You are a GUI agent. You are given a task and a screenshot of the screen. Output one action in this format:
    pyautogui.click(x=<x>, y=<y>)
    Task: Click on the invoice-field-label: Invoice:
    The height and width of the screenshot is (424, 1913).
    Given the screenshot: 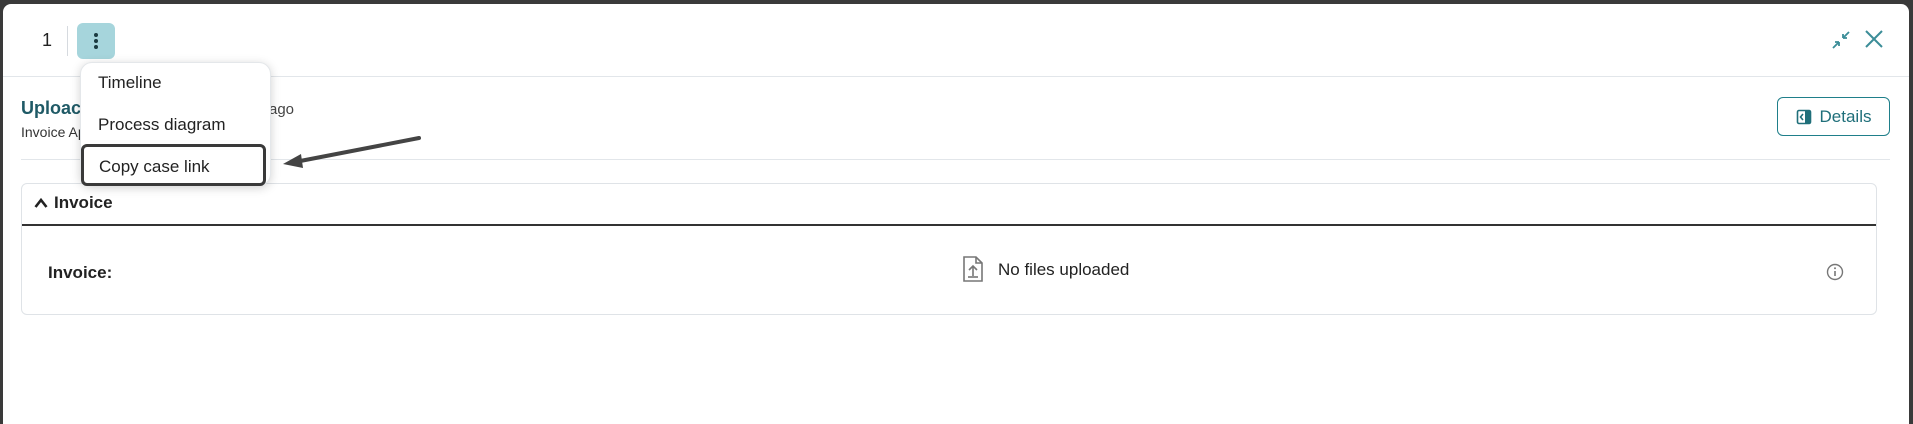 What is the action you would take?
    pyautogui.click(x=80, y=272)
    